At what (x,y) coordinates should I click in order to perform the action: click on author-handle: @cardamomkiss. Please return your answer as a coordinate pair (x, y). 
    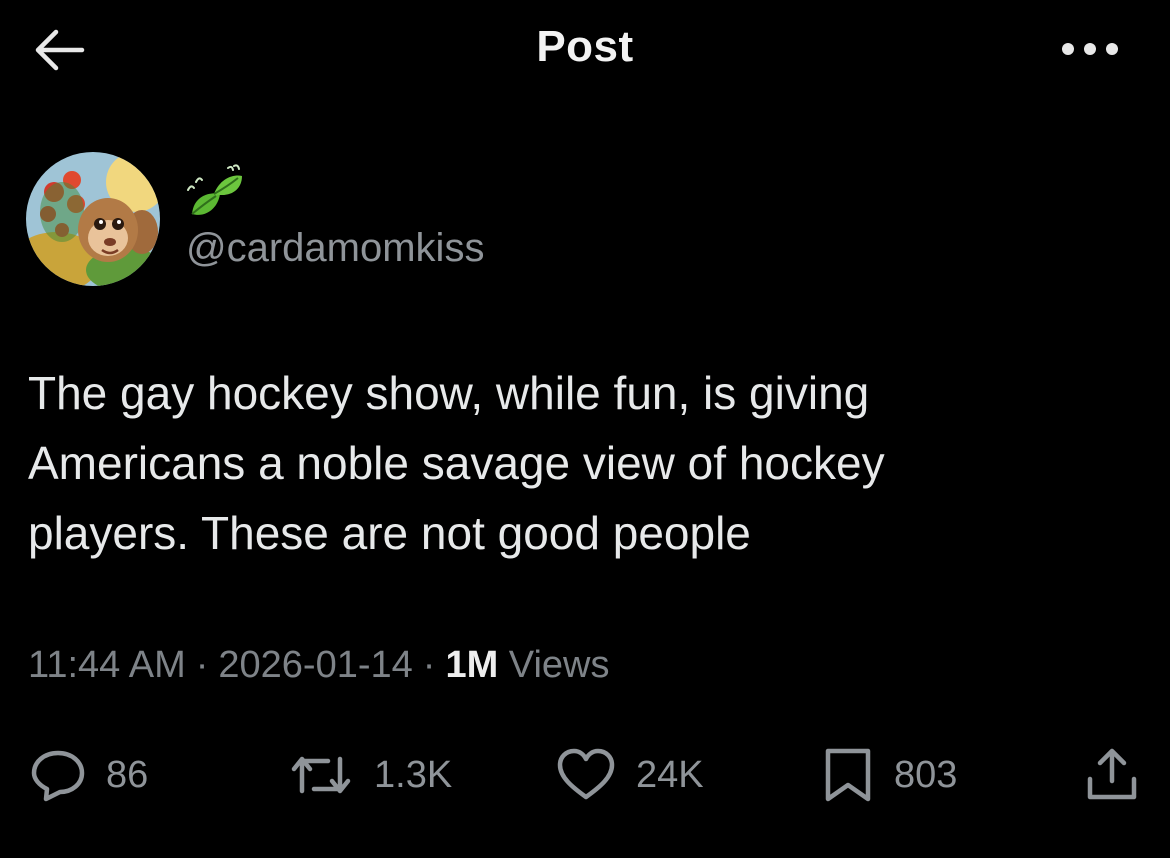
    Looking at the image, I should click on (335, 248).